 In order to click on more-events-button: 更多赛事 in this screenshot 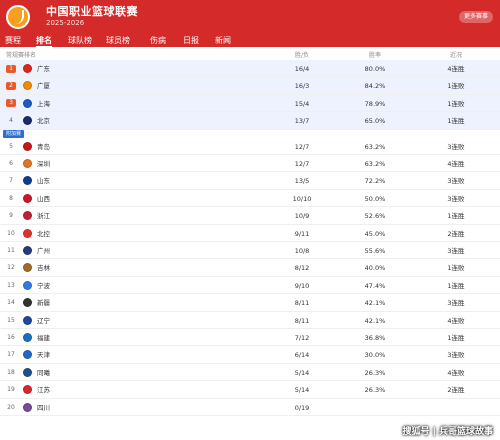, I will do `click(475, 17)`.